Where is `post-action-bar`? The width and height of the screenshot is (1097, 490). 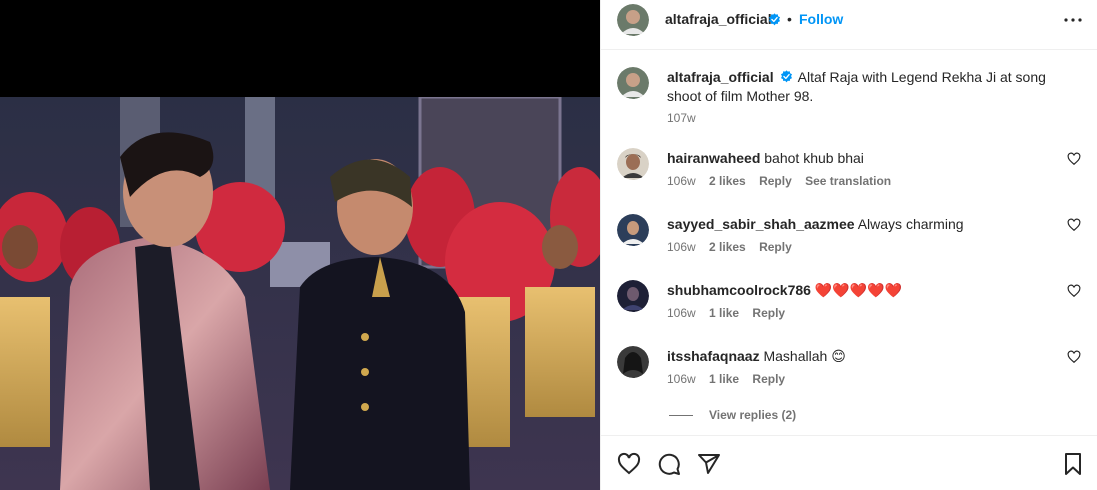
post-action-bar is located at coordinates (849, 462).